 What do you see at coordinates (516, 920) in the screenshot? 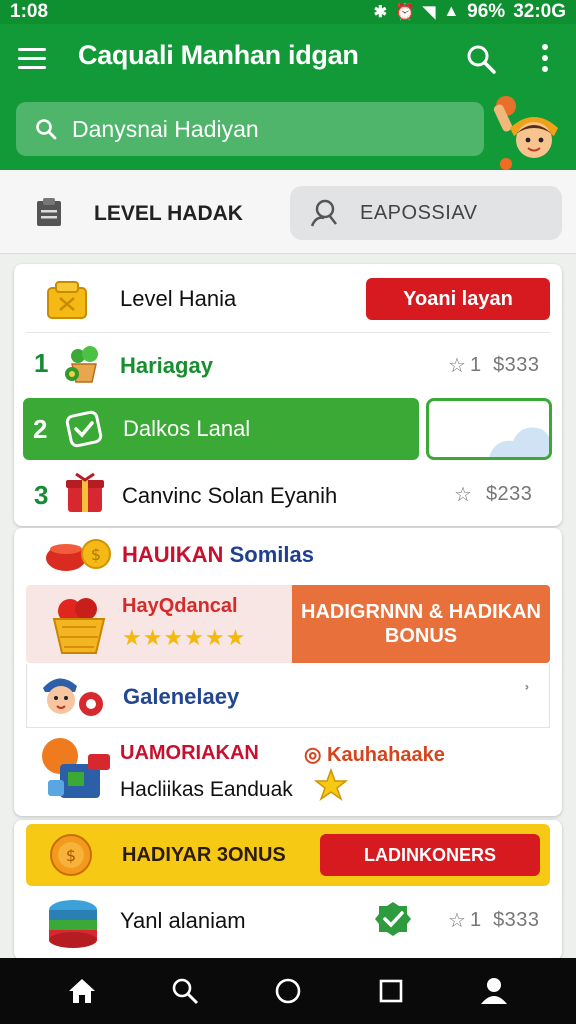
I see `bonus-amount: $333` at bounding box center [516, 920].